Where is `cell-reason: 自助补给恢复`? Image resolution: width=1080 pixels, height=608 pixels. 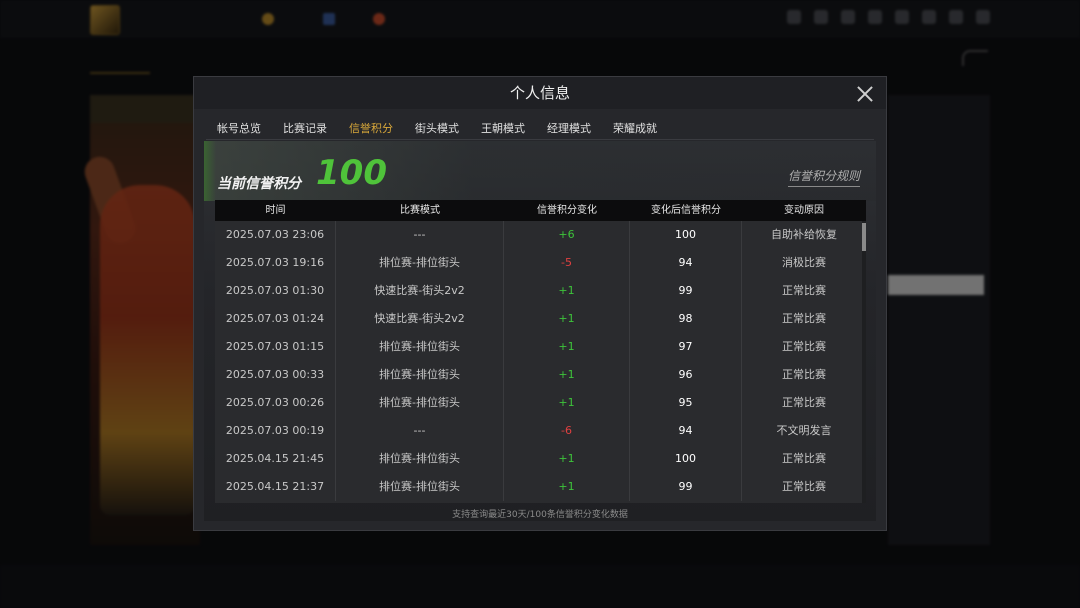
cell-reason: 自助补给恢复 is located at coordinates (804, 234).